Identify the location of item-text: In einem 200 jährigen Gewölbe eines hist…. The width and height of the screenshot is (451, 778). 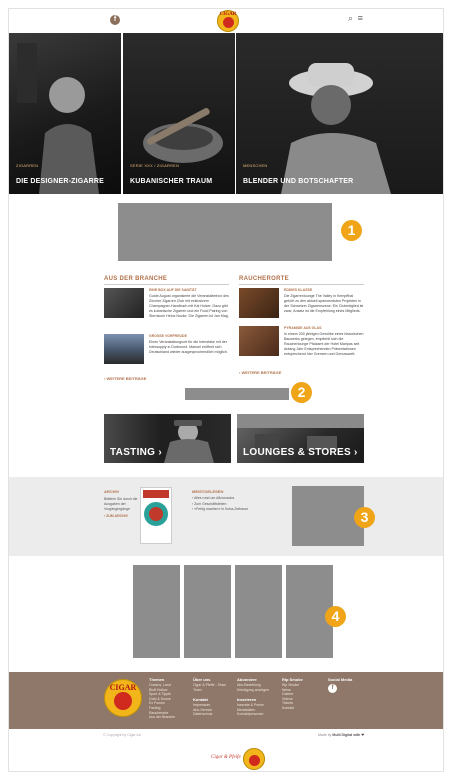
(324, 344).